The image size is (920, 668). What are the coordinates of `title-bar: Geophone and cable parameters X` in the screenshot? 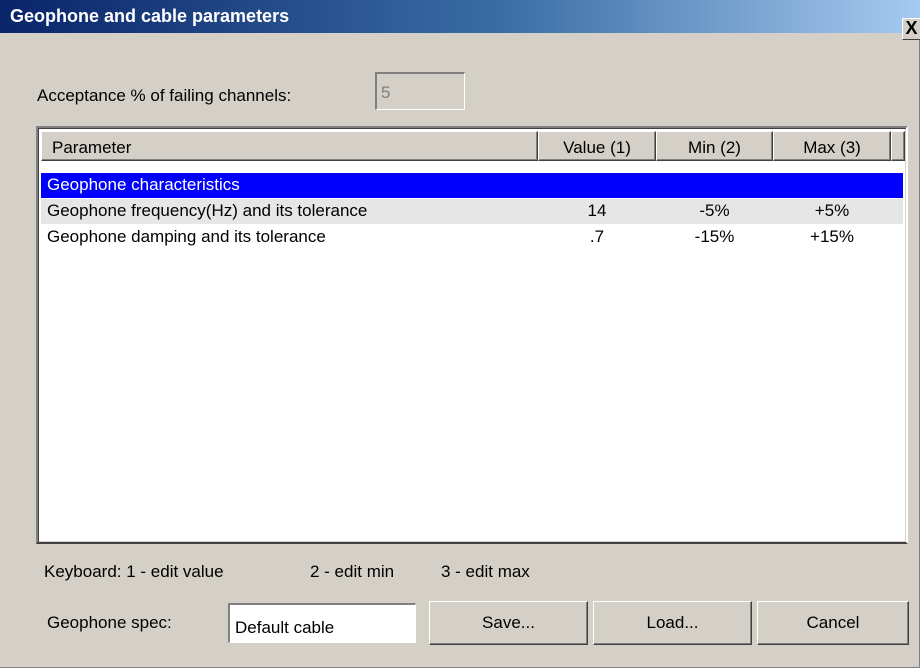 It's located at (460, 20).